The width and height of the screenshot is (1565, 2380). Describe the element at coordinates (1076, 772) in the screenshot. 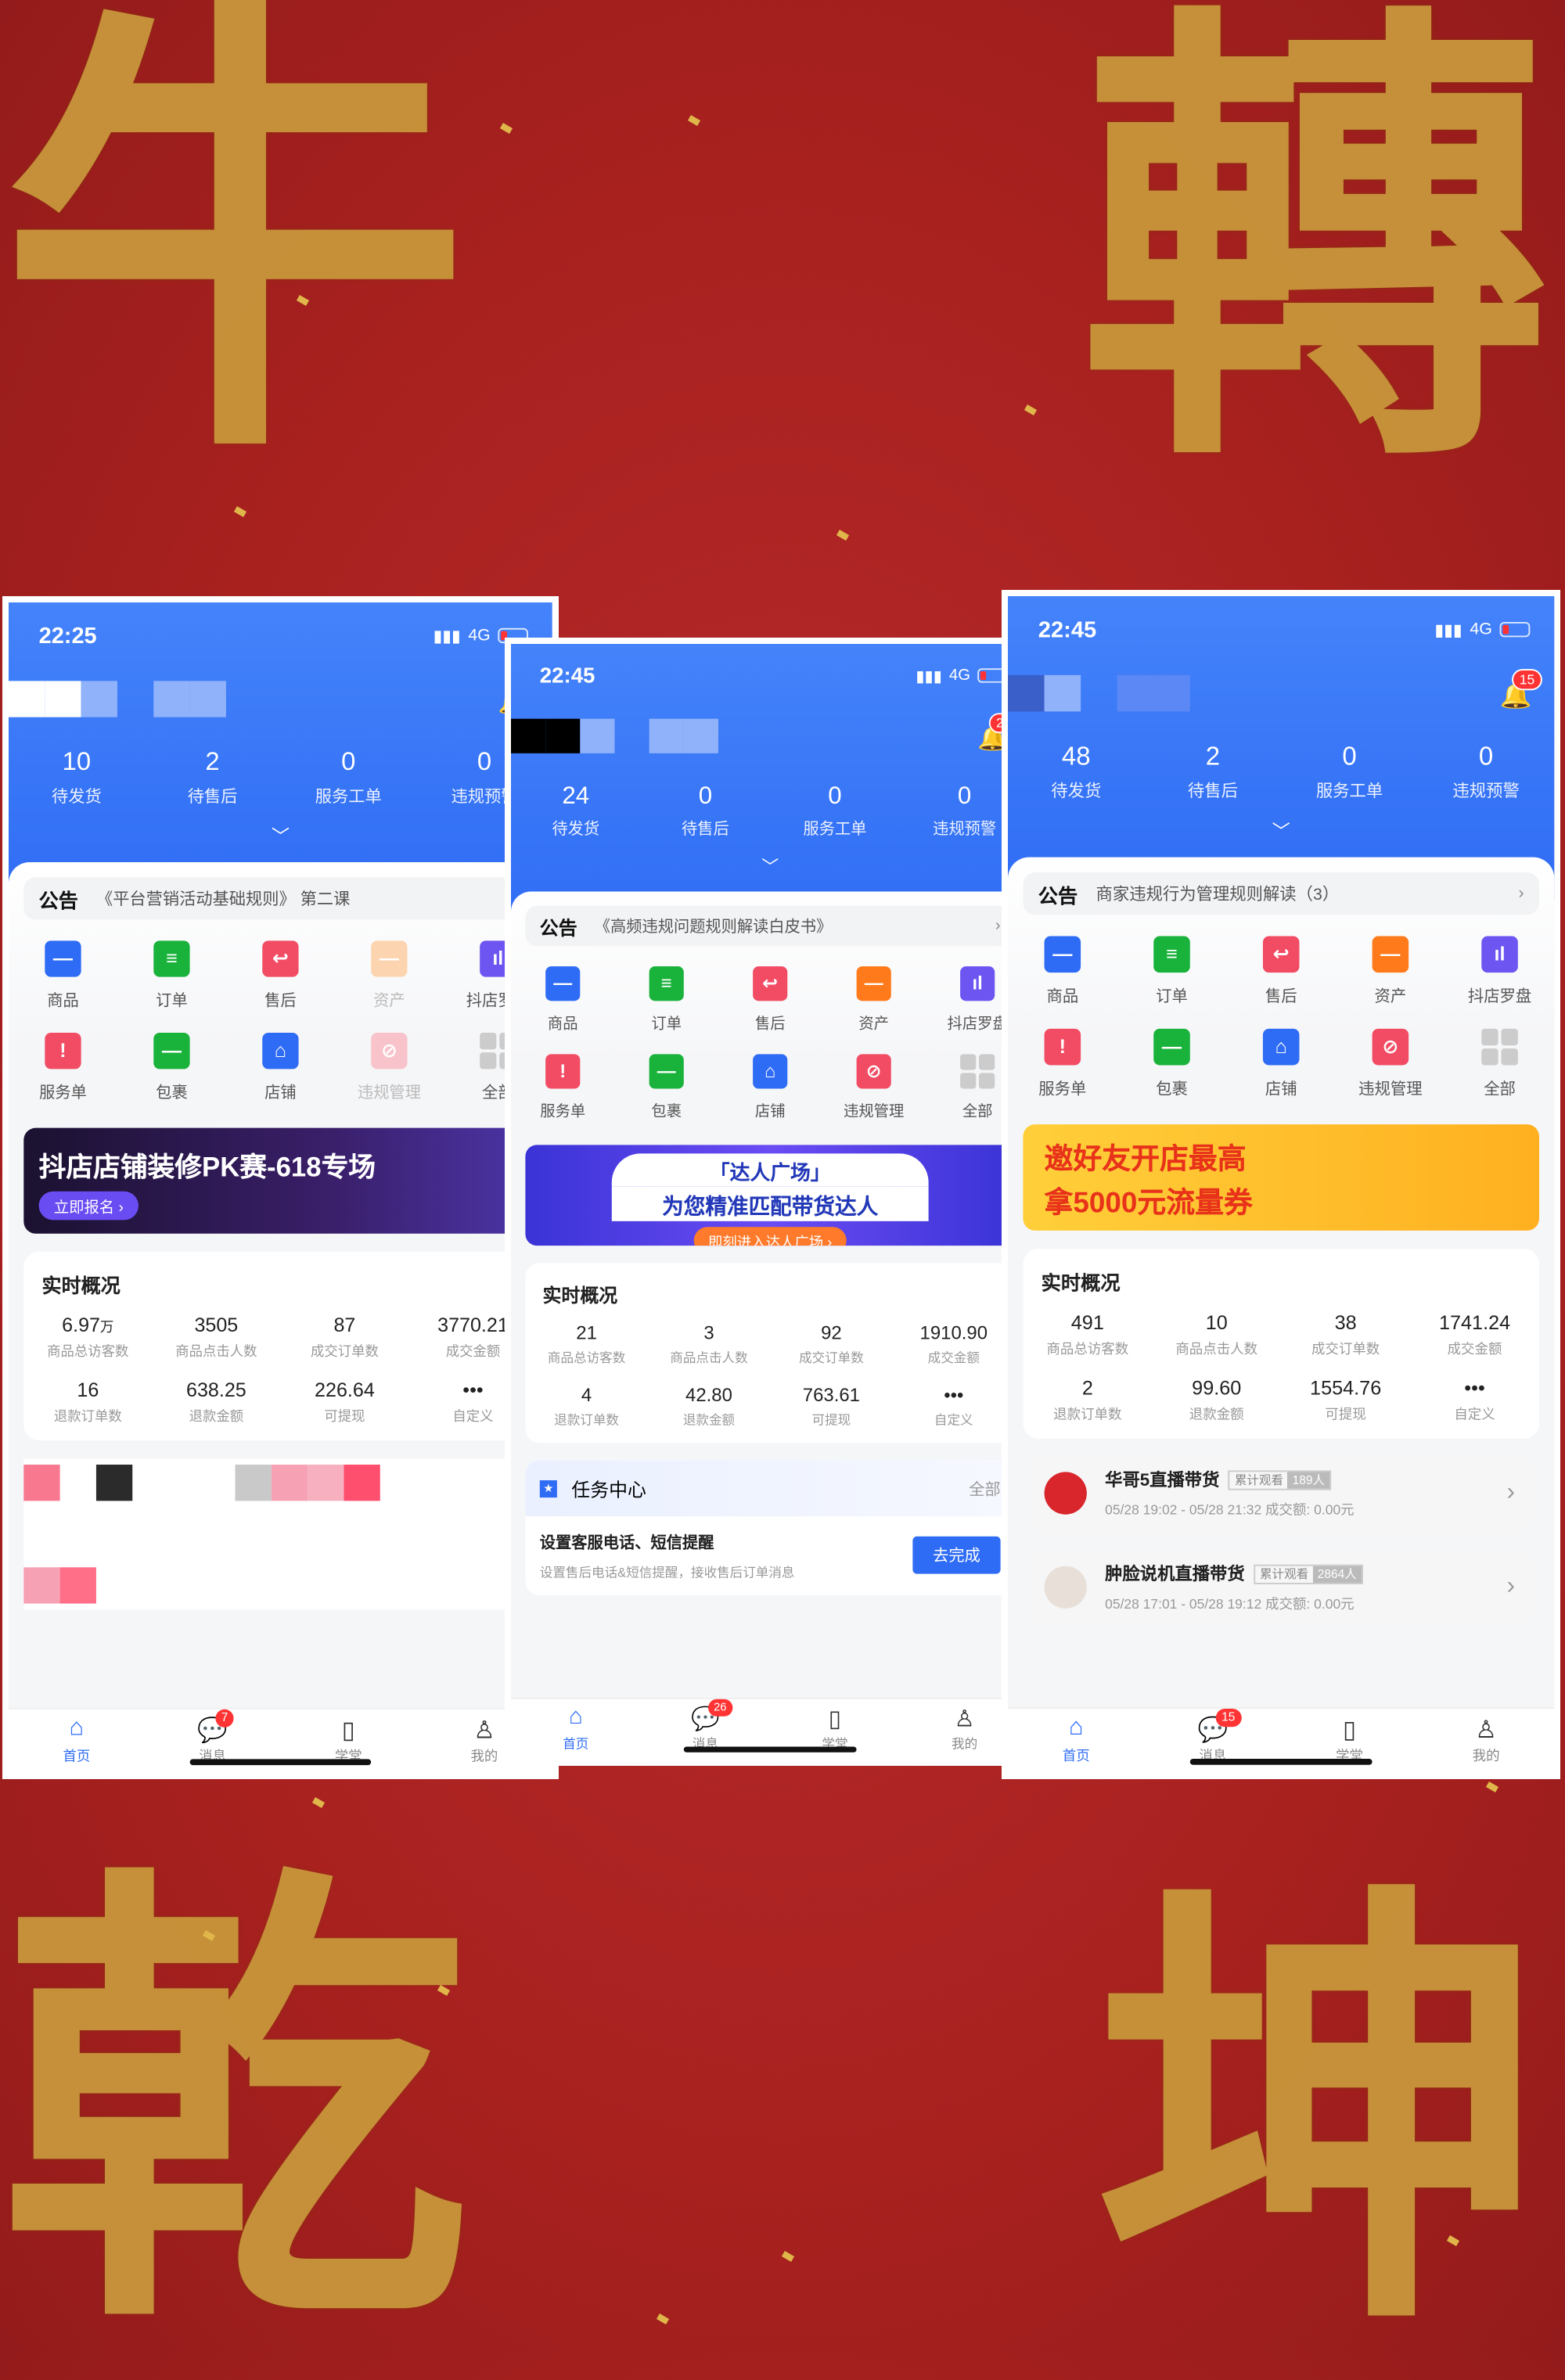

I see `stat-0: 48 待发货` at that location.